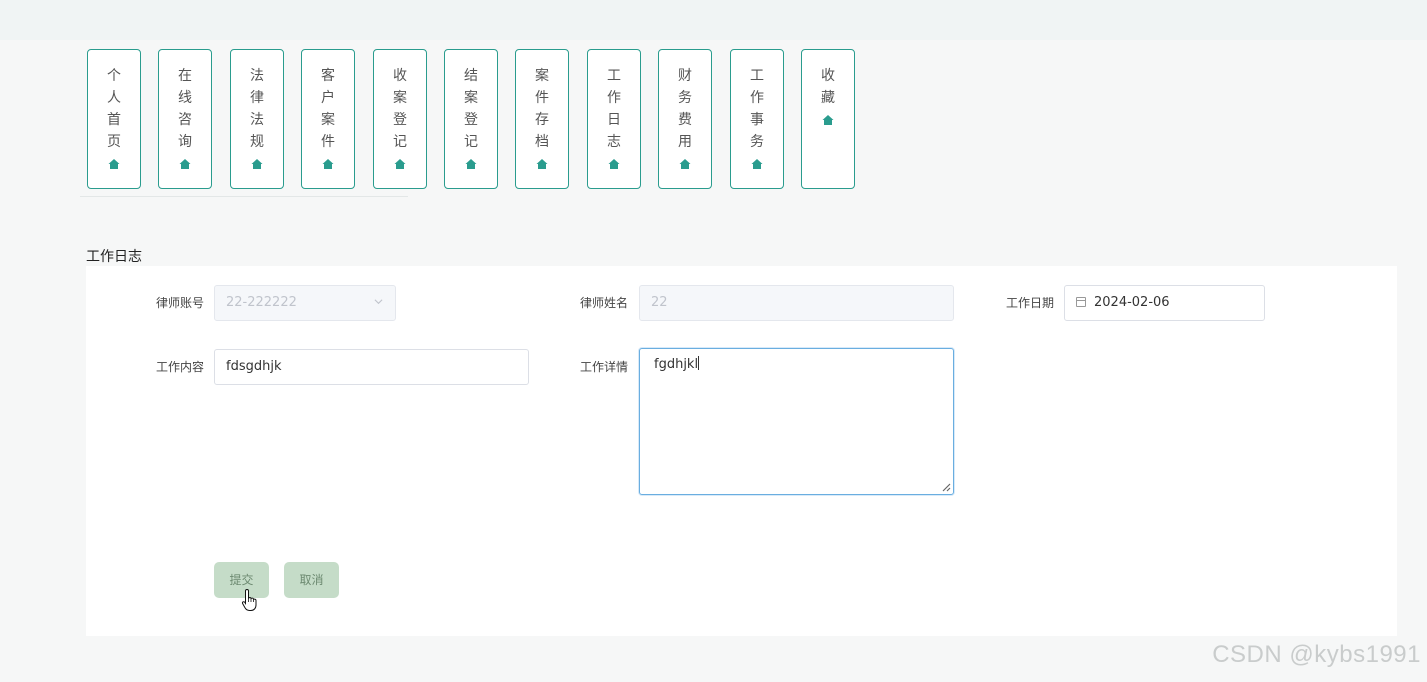 Image resolution: width=1427 pixels, height=682 pixels. Describe the element at coordinates (114, 257) in the screenshot. I see `section-title: 工作日志` at that location.